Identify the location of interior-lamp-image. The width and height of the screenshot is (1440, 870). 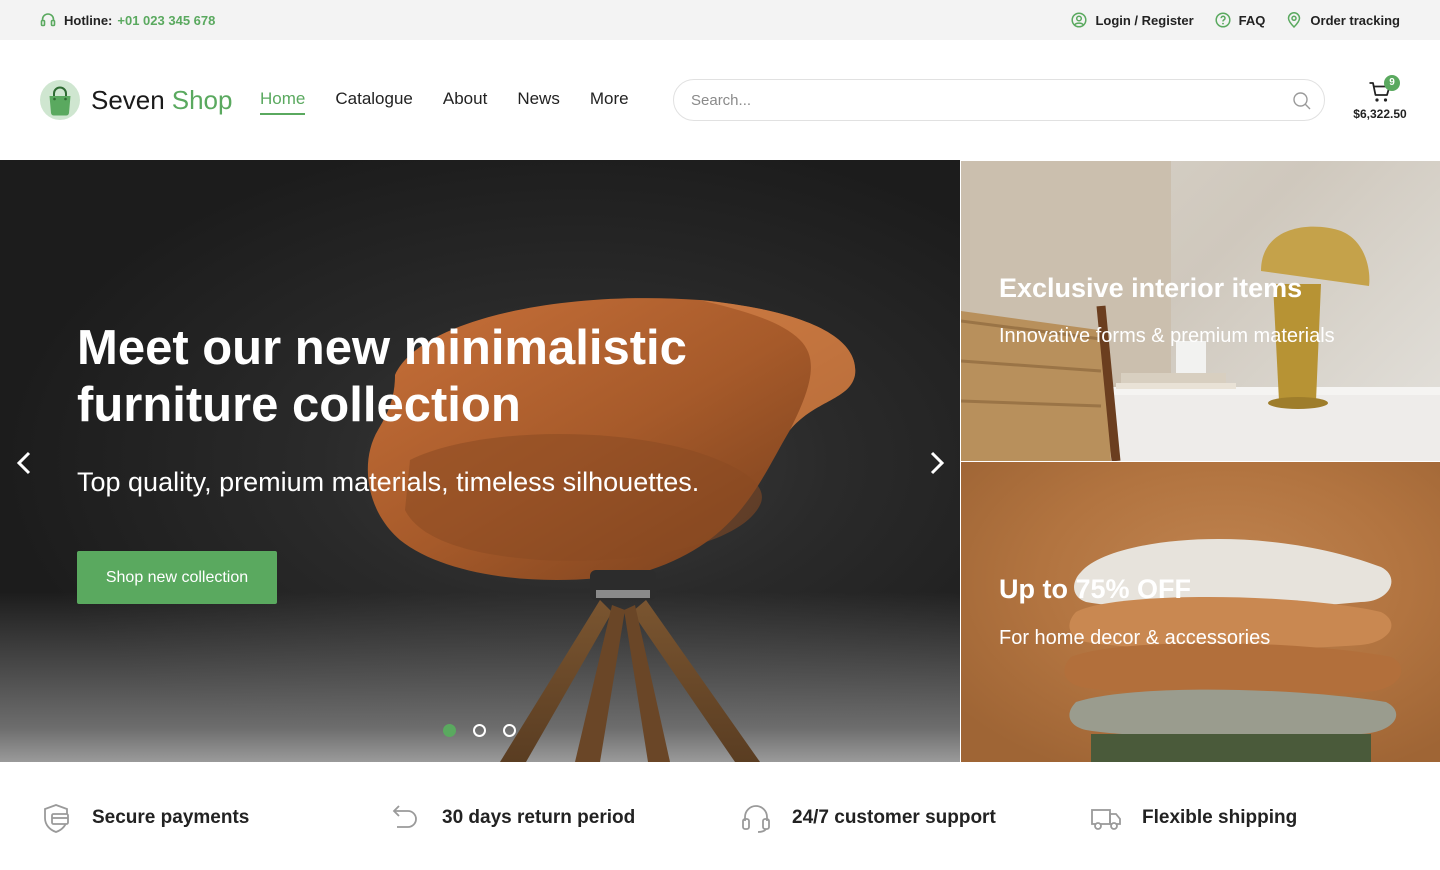
(1200, 311).